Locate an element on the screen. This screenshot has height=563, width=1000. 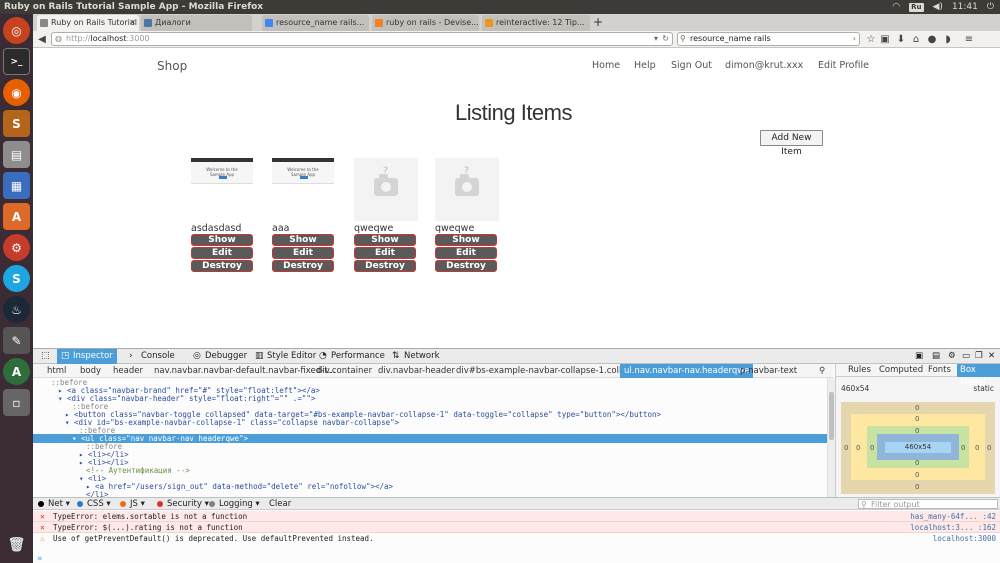
clear-button: Clear is located at coordinates (280, 504).